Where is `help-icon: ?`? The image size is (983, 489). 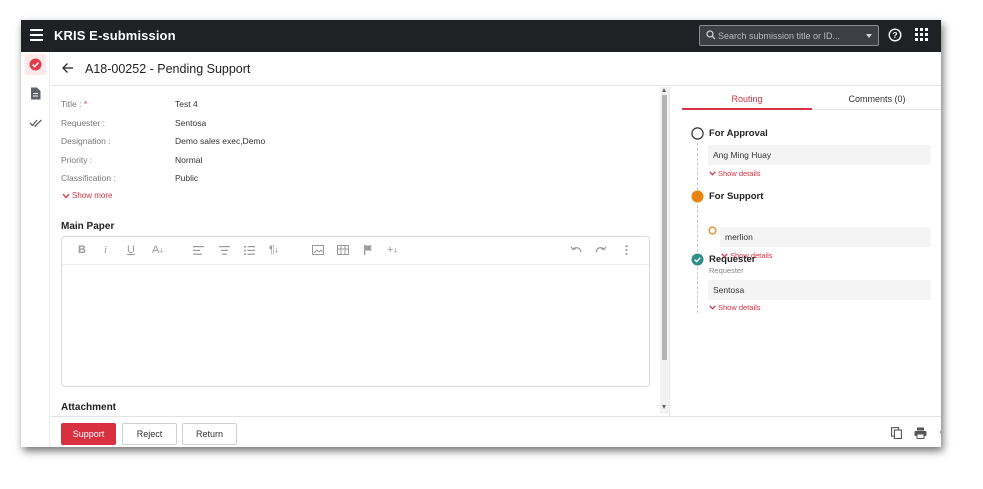 help-icon: ? is located at coordinates (895, 35).